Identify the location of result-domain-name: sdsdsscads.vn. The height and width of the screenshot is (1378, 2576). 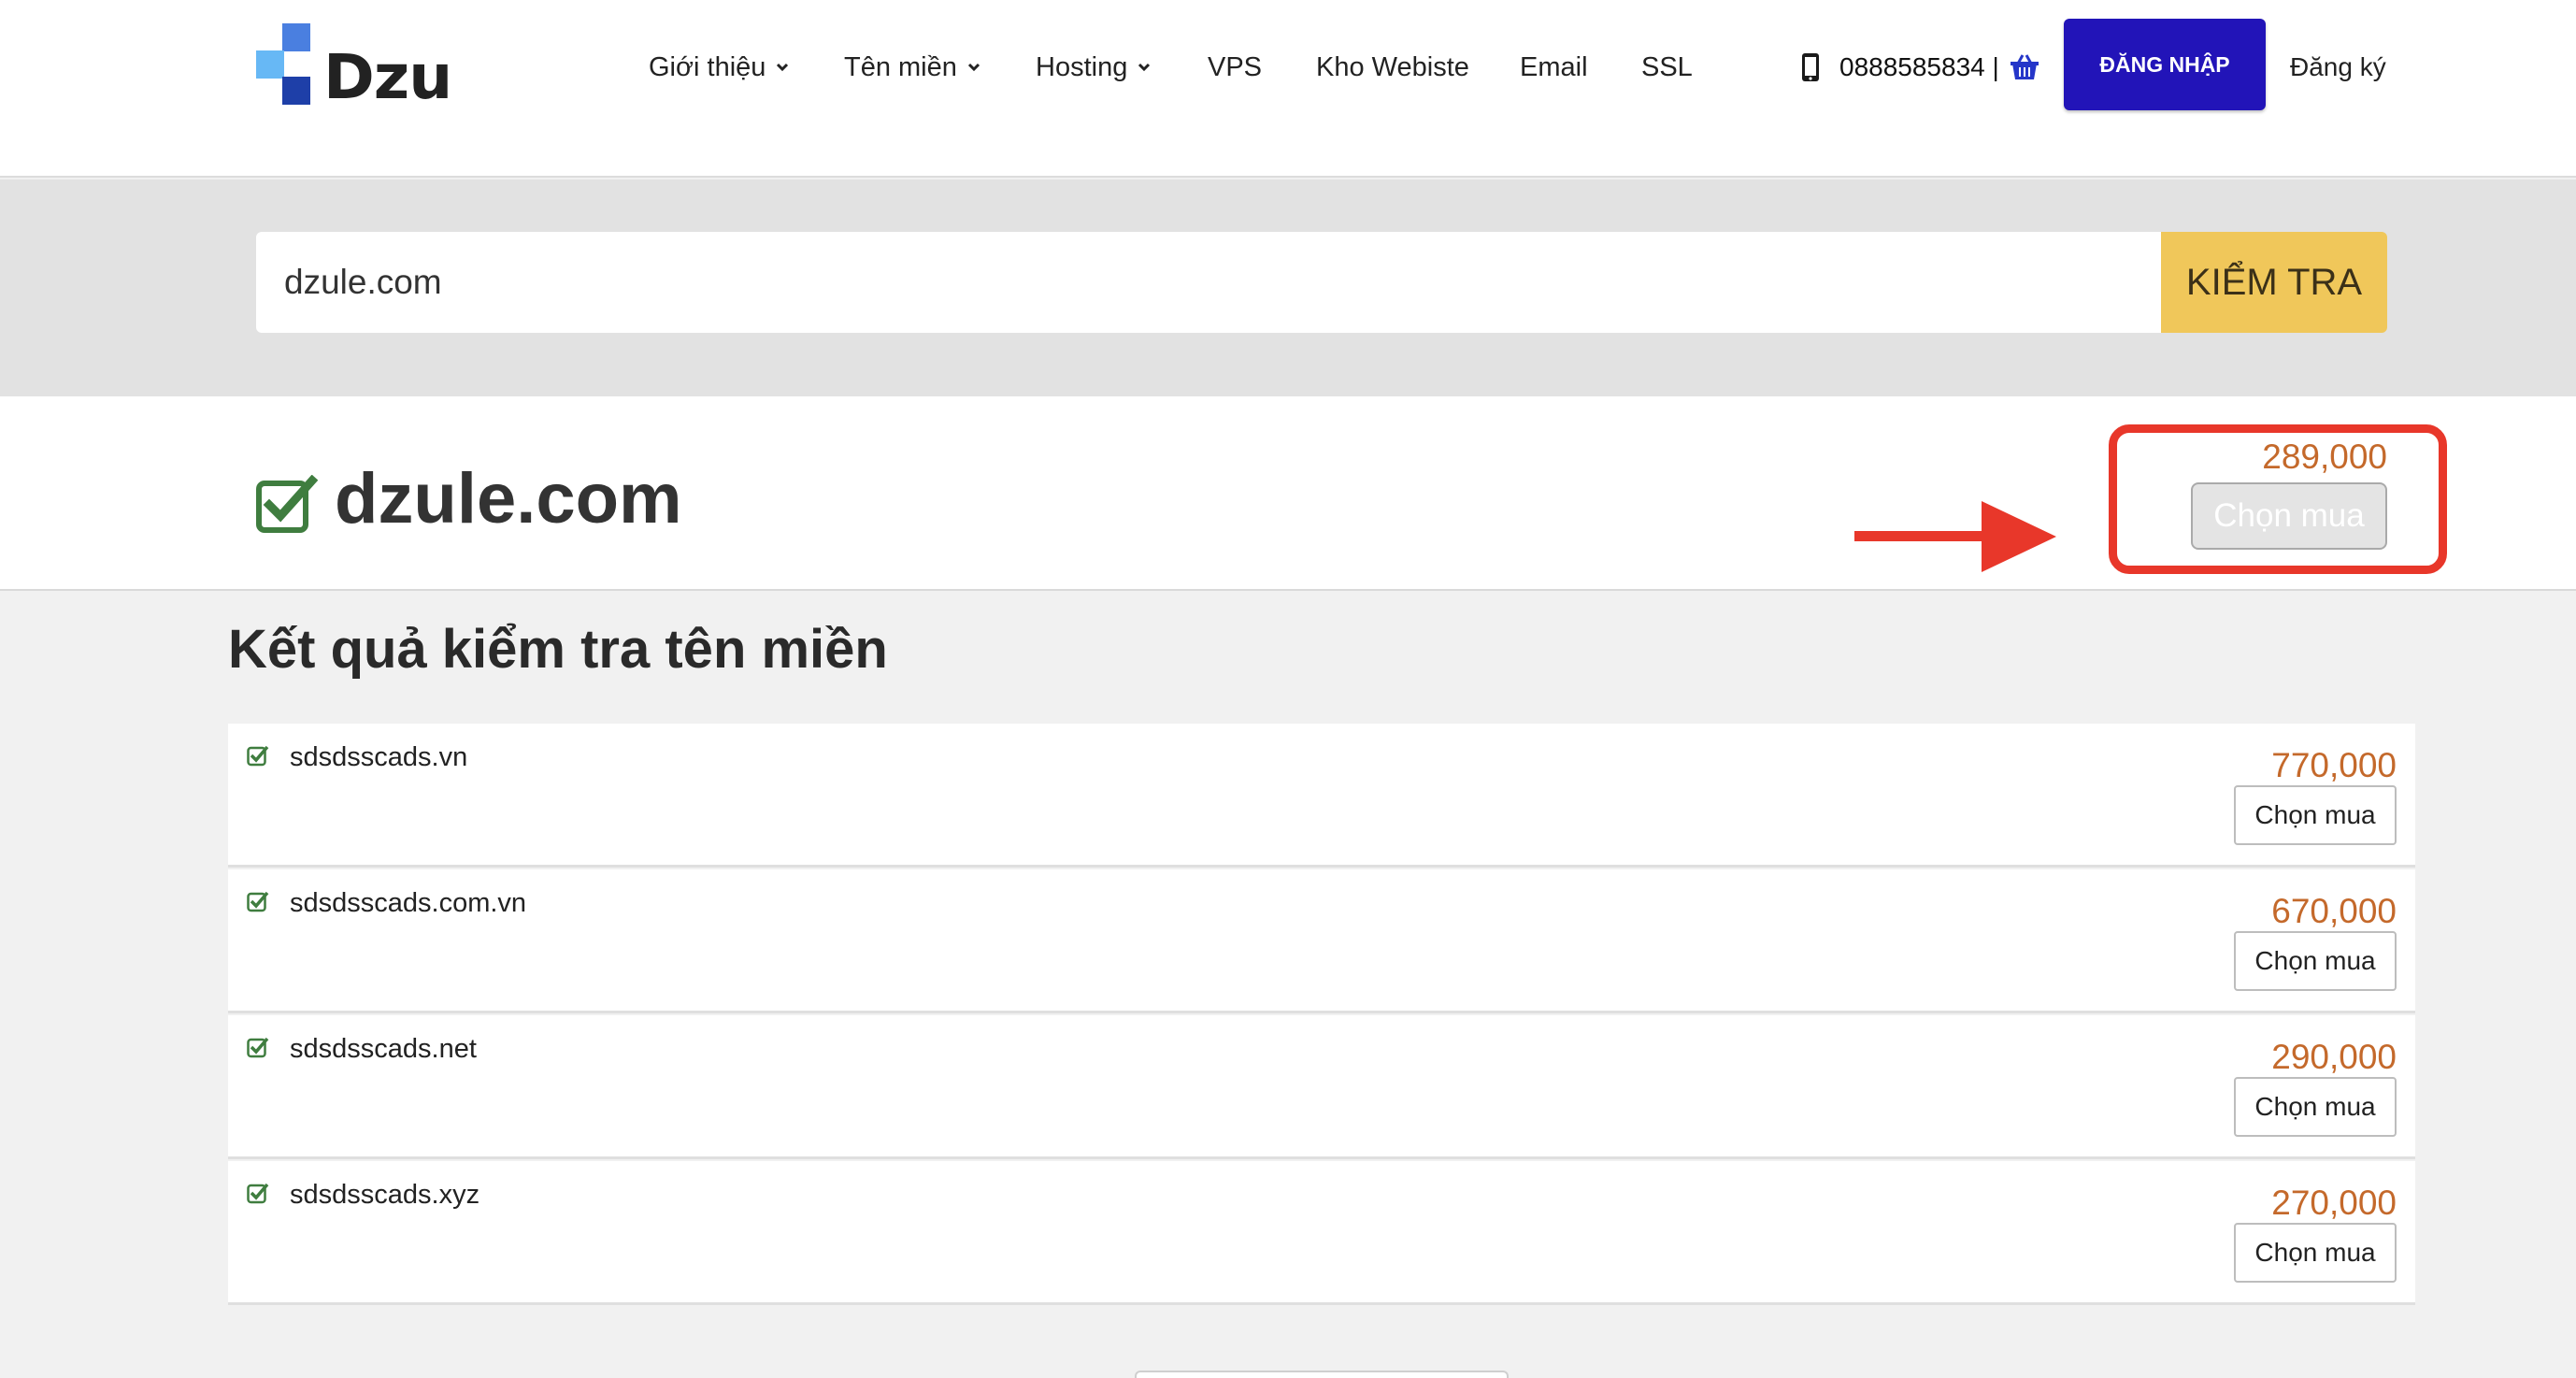
(379, 757).